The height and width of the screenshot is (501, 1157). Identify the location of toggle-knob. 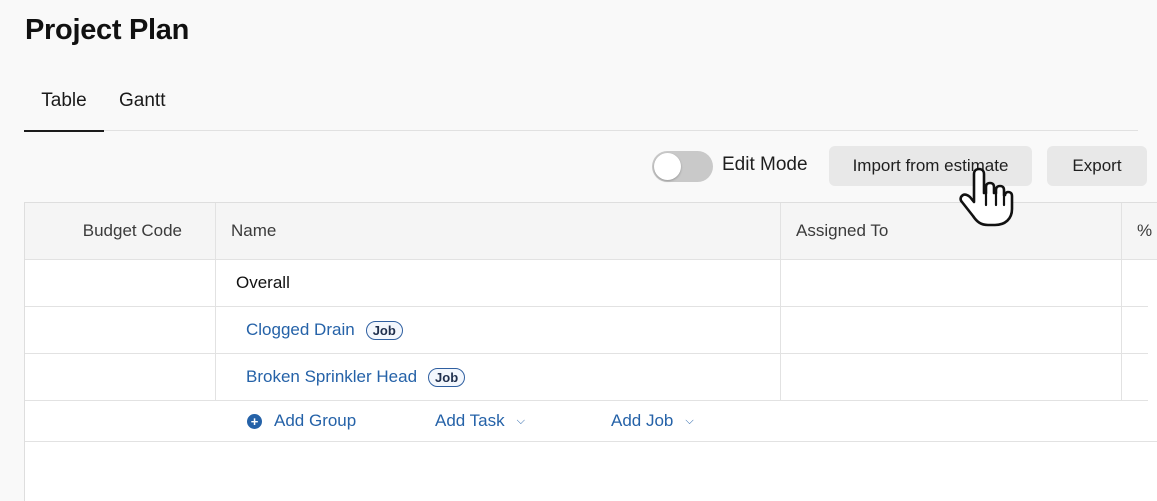
(667, 166).